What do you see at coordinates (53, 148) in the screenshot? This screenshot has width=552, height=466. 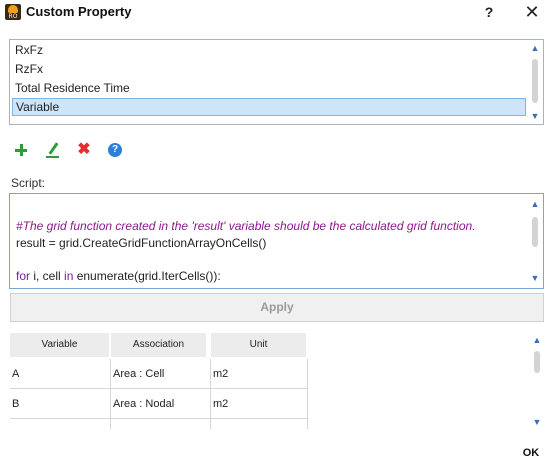 I see `pencil-icon` at bounding box center [53, 148].